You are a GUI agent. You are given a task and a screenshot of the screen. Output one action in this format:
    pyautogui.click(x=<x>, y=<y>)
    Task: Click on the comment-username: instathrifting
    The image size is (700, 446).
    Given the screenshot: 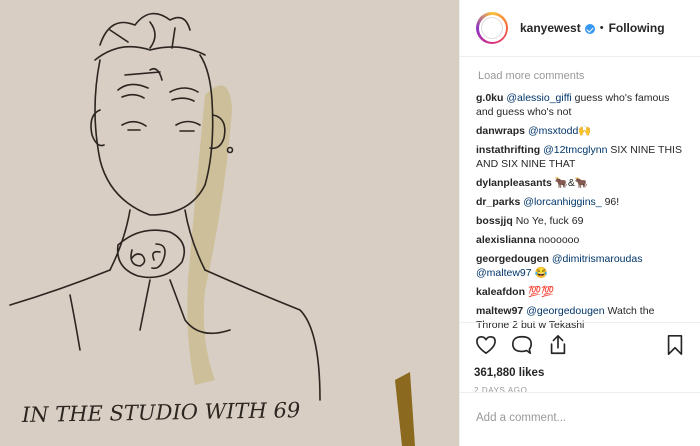 What is the action you would take?
    pyautogui.click(x=508, y=150)
    